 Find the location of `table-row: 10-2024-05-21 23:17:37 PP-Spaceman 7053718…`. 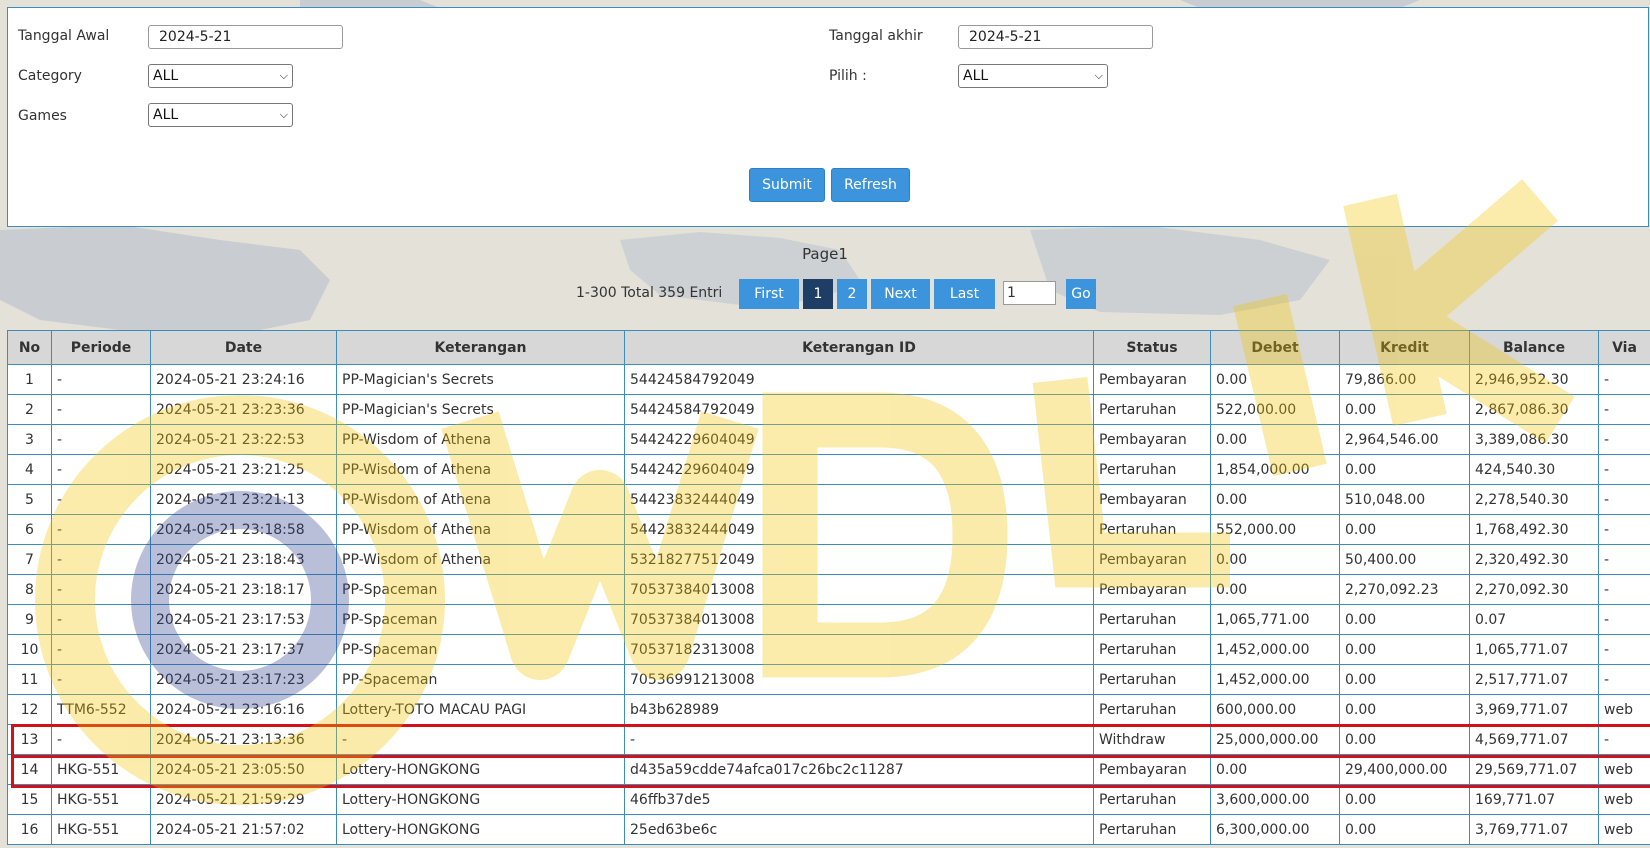

table-row: 10-2024-05-21 23:17:37 PP-Spaceman 7053718… is located at coordinates (828, 649).